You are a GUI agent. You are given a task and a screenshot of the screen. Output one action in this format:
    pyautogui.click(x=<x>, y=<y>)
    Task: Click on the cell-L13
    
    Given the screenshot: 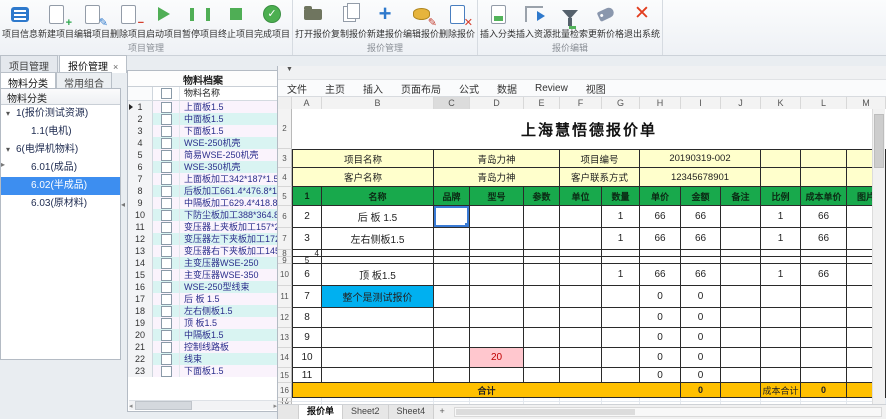 What is the action you would take?
    pyautogui.click(x=824, y=338)
    